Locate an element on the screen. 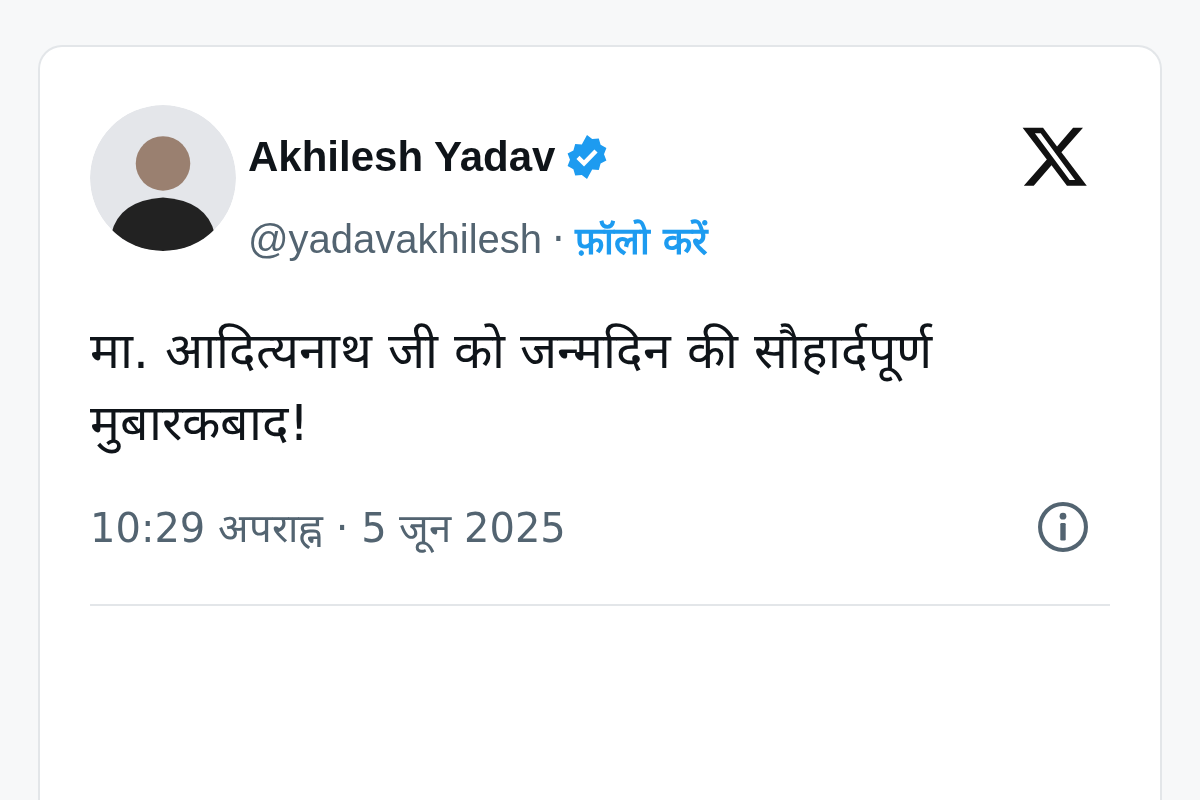  avatar is located at coordinates (163, 178).